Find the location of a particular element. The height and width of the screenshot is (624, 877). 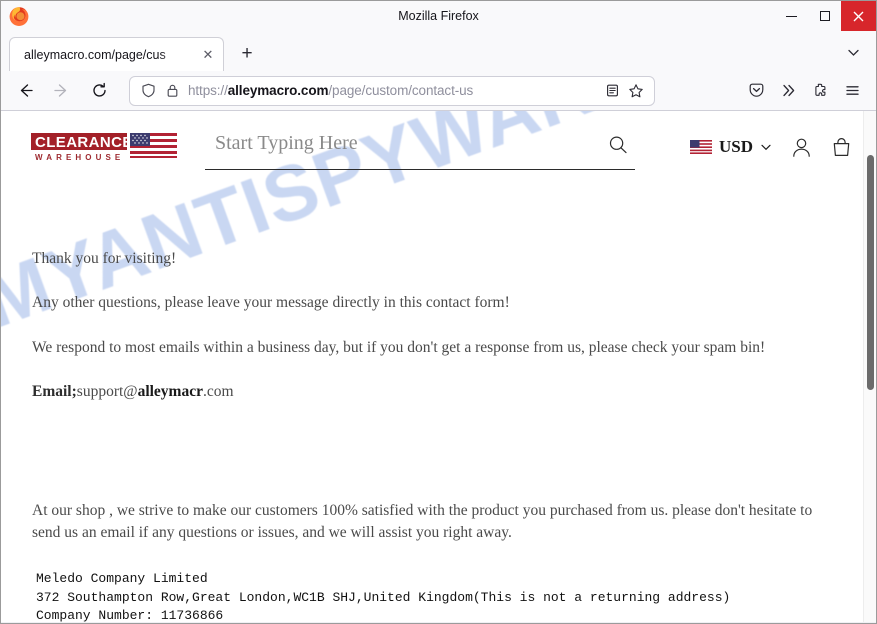

url-bar-actions is located at coordinates (624, 91).